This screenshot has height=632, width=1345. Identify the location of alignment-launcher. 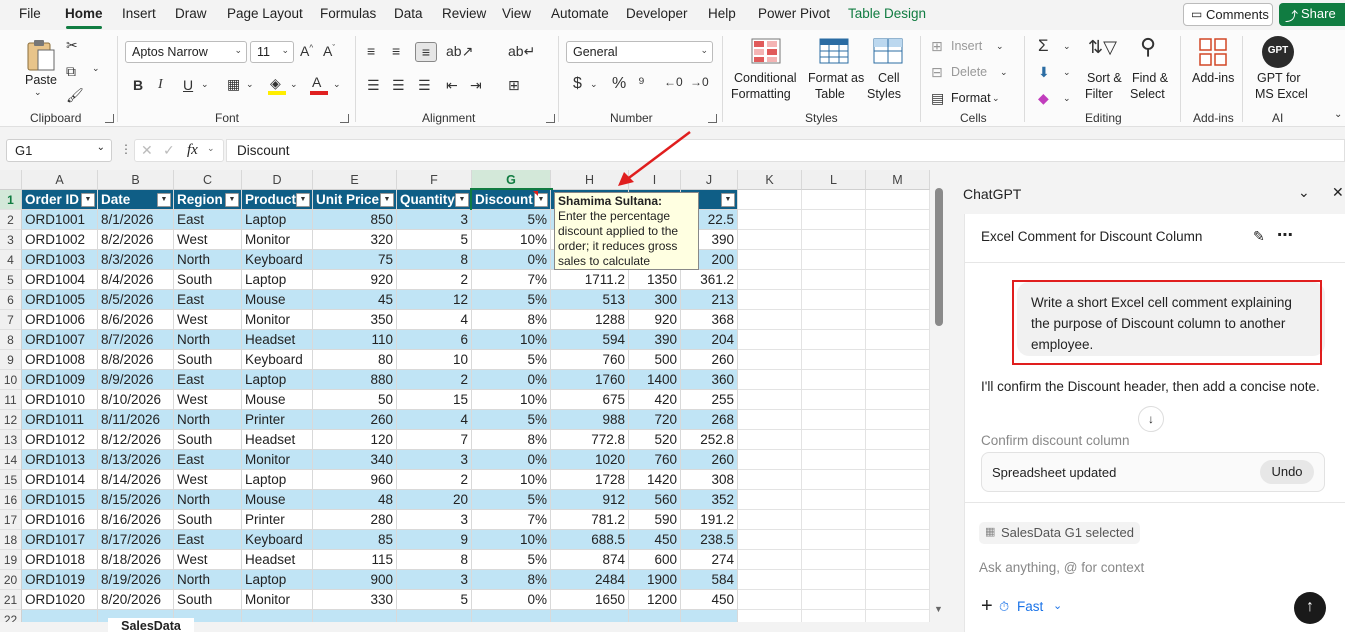
(550, 118).